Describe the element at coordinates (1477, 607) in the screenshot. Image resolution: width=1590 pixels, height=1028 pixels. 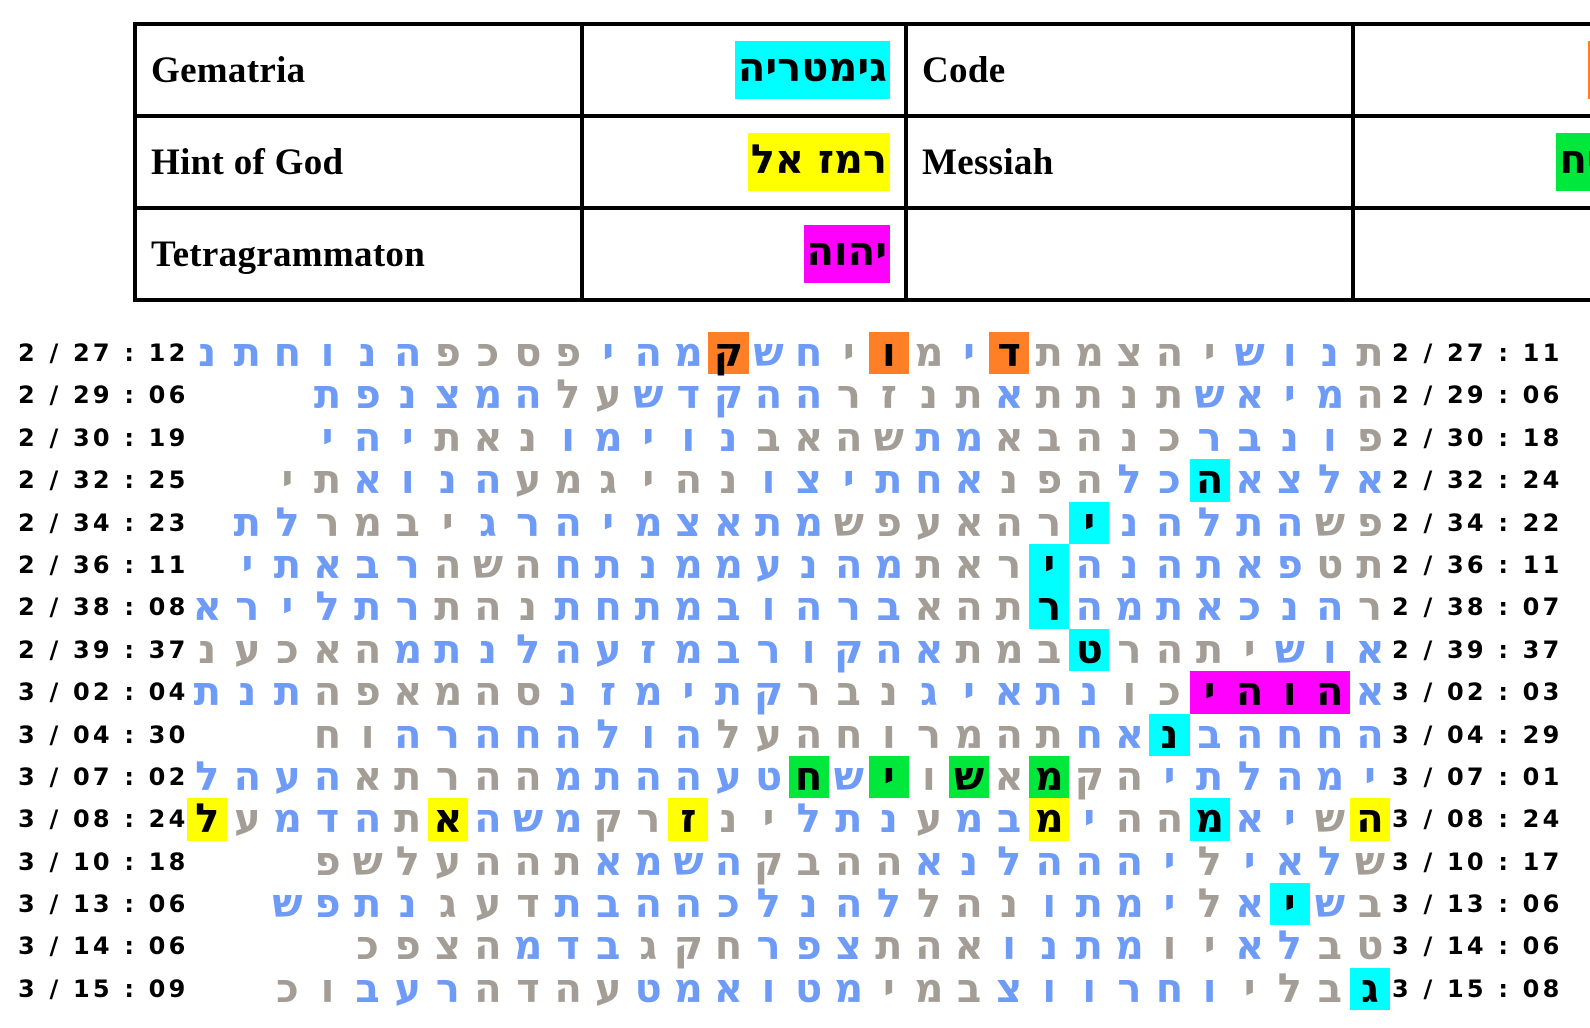
I see `verse-ref-right: 2 / 38 : 07` at that location.